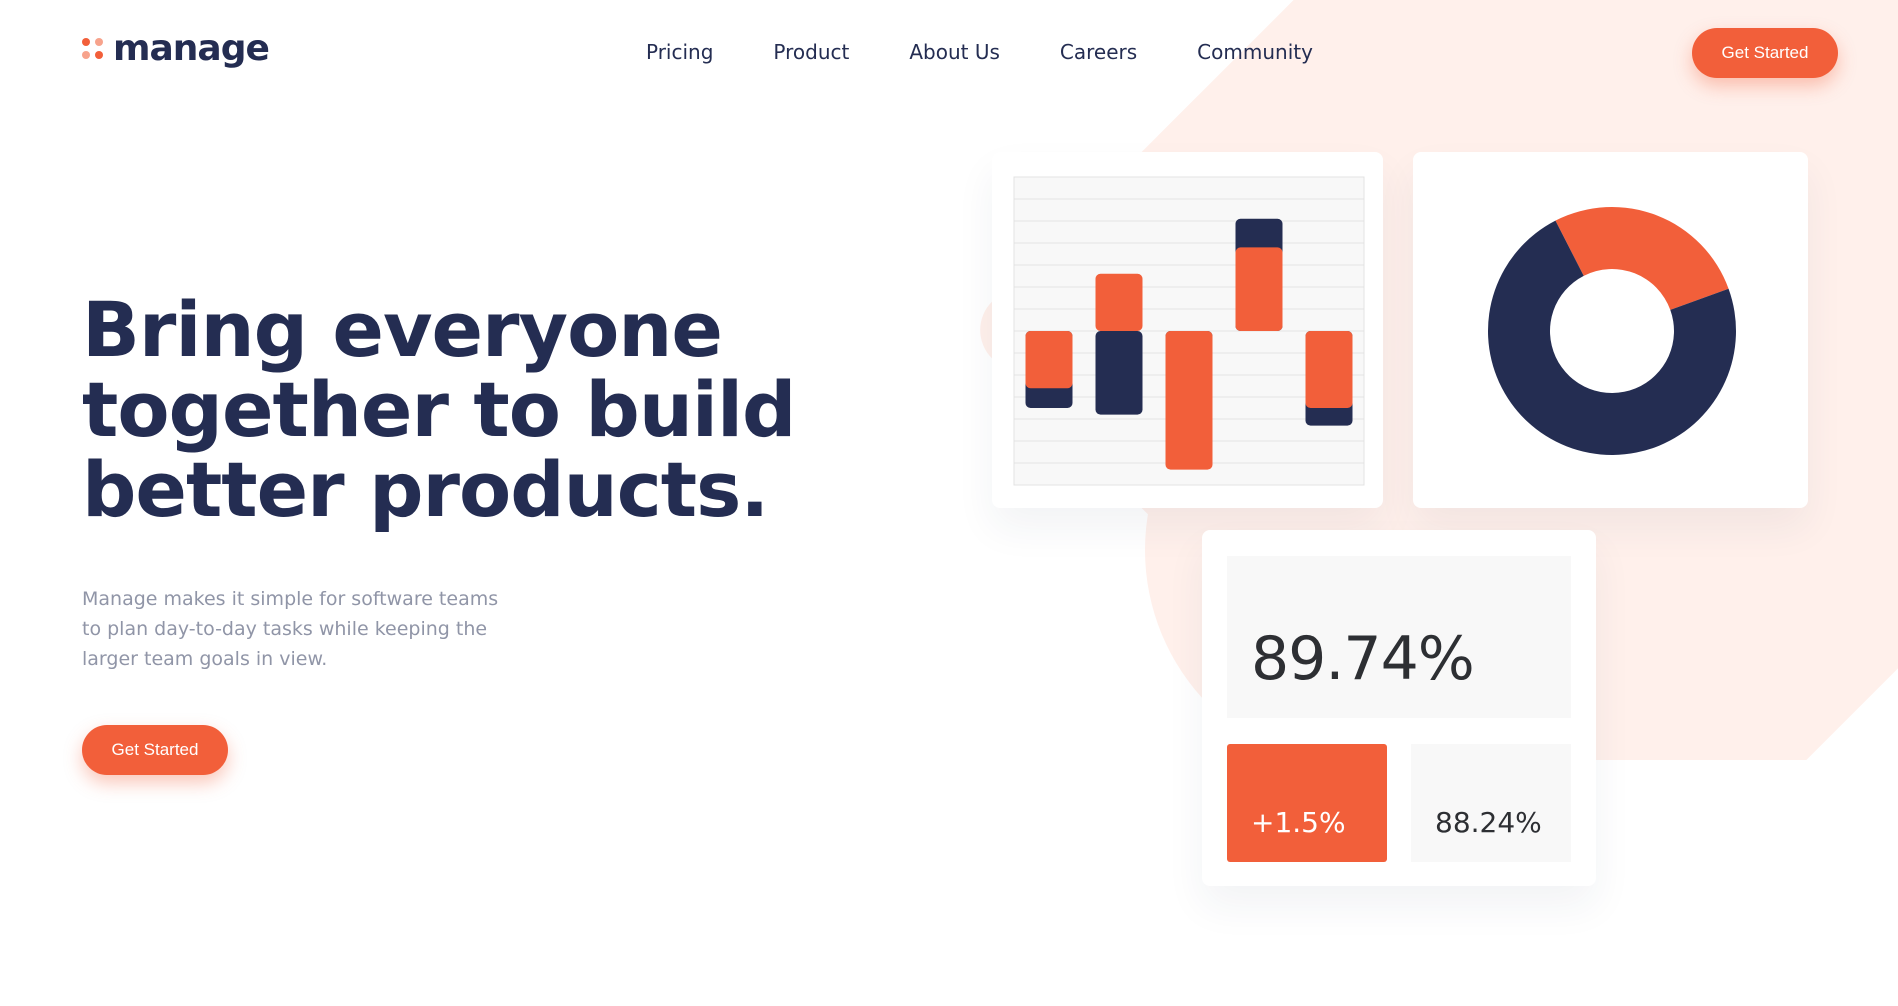 The height and width of the screenshot is (1006, 1898). Describe the element at coordinates (1363, 659) in the screenshot. I see `stat-main-value: 89.74%` at that location.